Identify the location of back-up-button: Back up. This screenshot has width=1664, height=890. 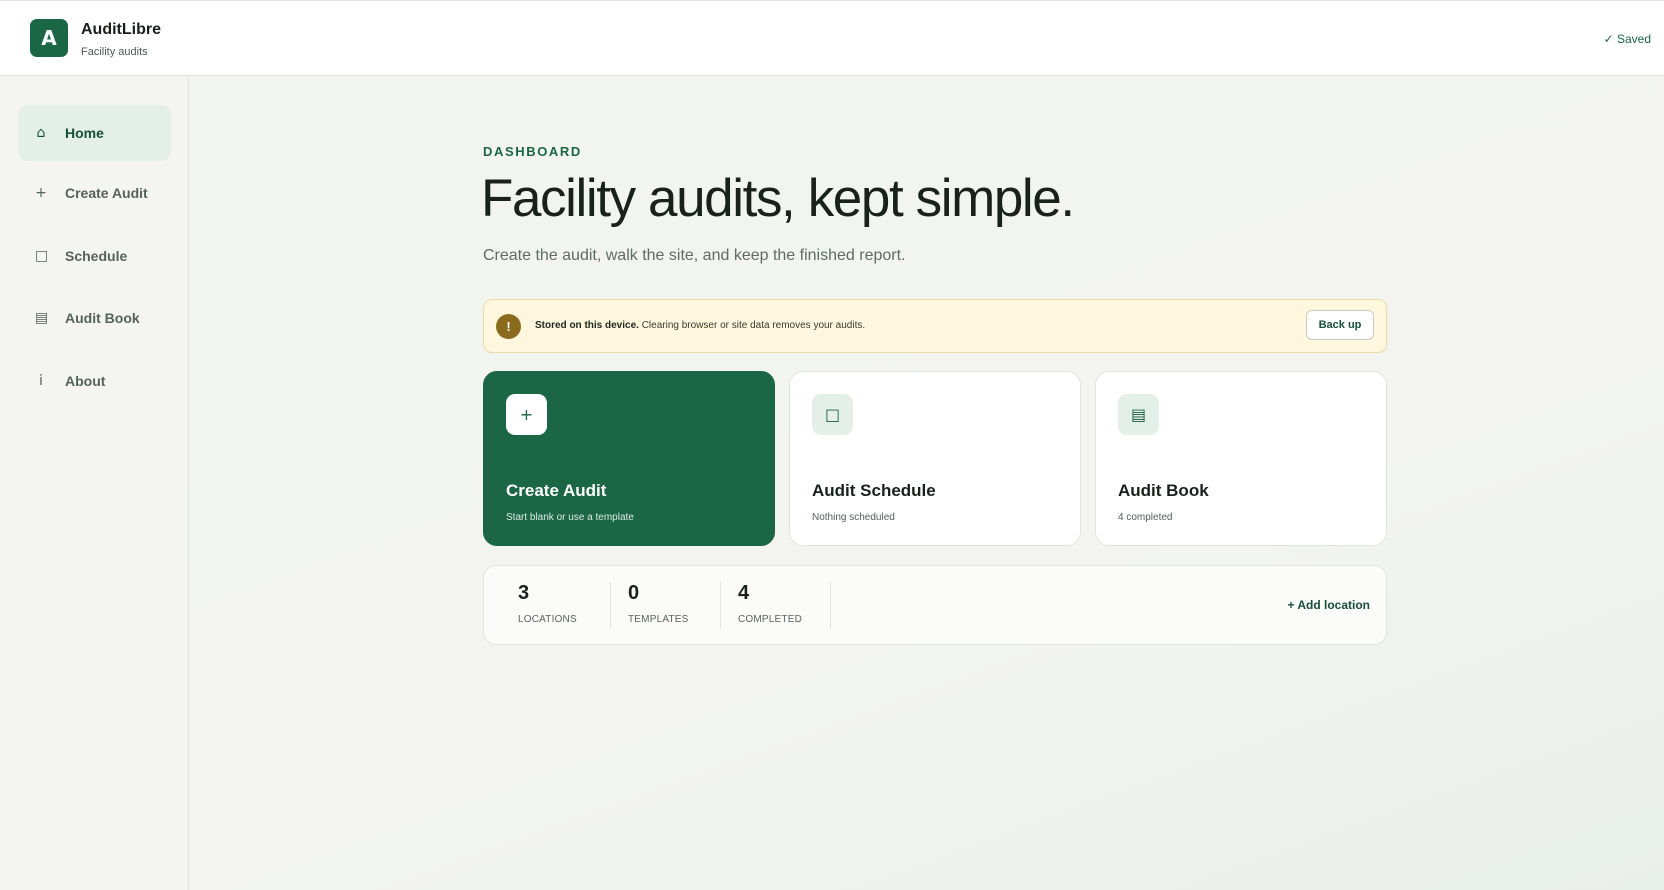
(1340, 325).